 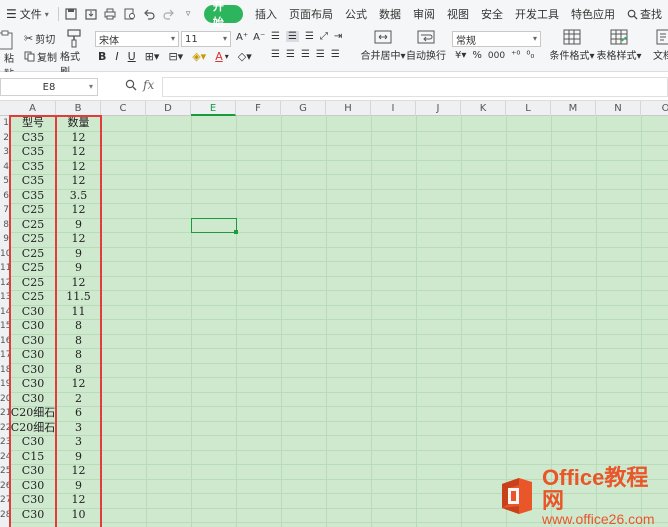 What do you see at coordinates (58, 14) in the screenshot?
I see `divider` at bounding box center [58, 14].